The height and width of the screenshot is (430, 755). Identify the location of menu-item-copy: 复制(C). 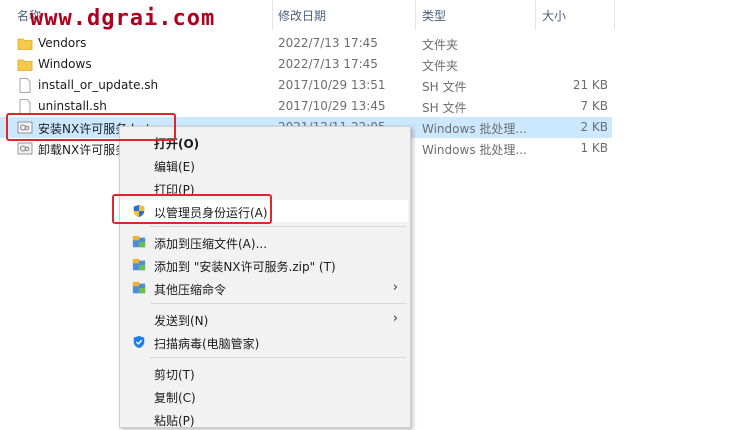
(264, 396).